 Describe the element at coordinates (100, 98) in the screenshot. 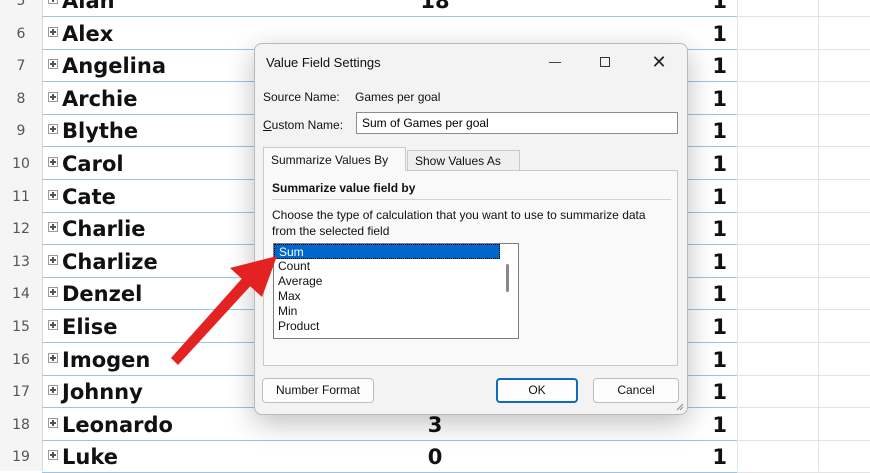

I see `row-label: Archie` at that location.